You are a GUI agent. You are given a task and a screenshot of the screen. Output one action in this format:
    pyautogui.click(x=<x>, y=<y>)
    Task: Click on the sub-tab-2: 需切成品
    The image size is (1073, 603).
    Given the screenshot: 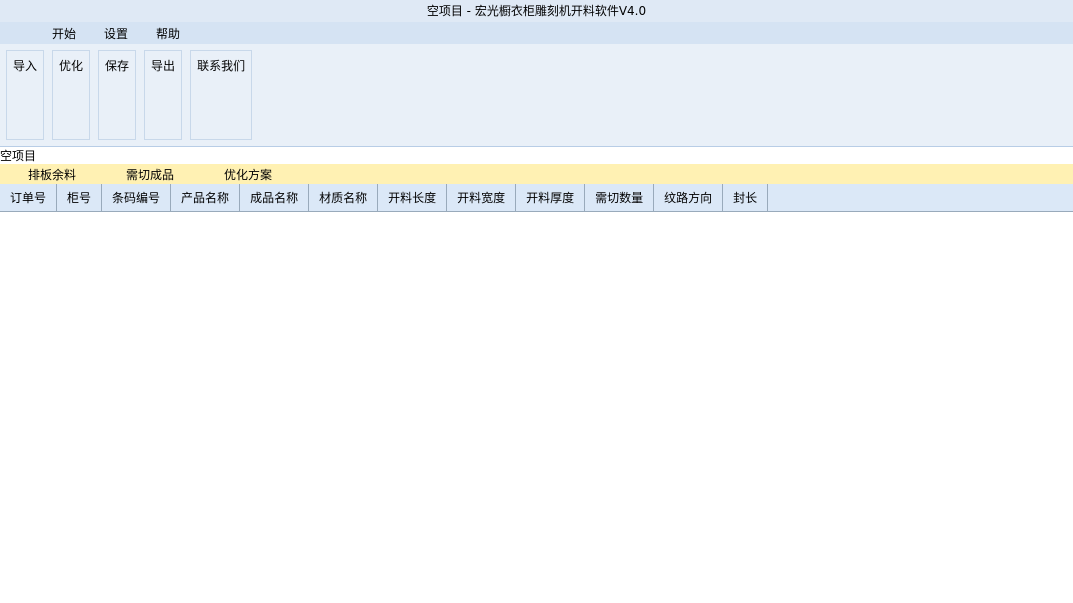 What is the action you would take?
    pyautogui.click(x=150, y=174)
    